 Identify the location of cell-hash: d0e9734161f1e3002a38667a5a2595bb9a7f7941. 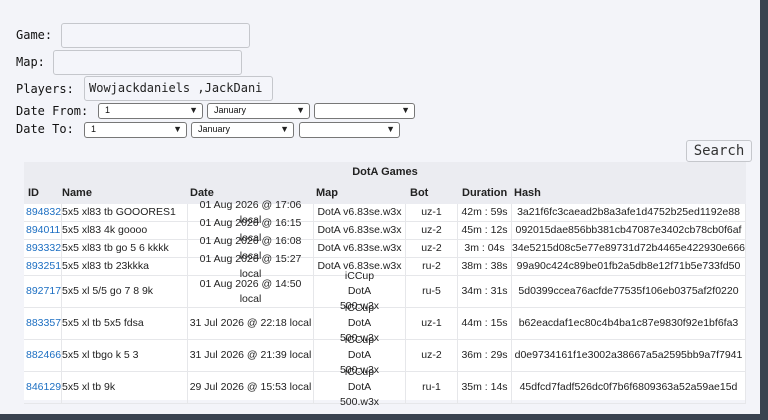
(629, 356).